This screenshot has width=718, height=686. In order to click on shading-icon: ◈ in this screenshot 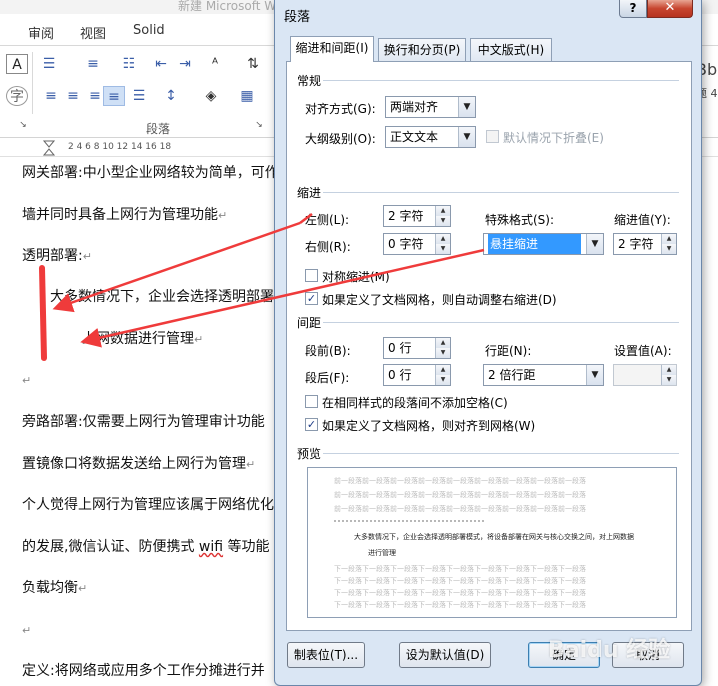, I will do `click(211, 96)`.